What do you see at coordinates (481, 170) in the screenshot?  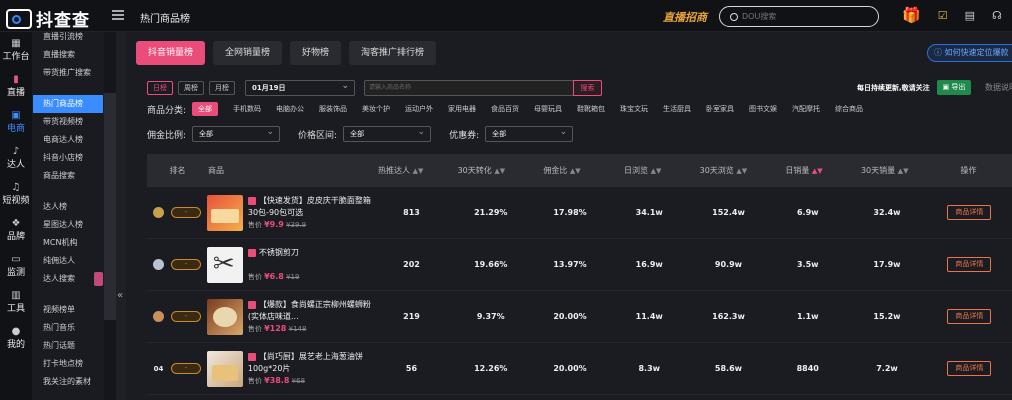 I see `header-30d-conversion: 30天转化 ▲▼` at bounding box center [481, 170].